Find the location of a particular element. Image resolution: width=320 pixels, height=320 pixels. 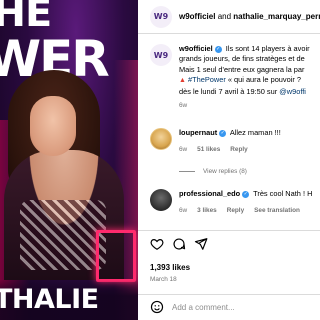

comment-likes: 51 likes is located at coordinates (208, 150).